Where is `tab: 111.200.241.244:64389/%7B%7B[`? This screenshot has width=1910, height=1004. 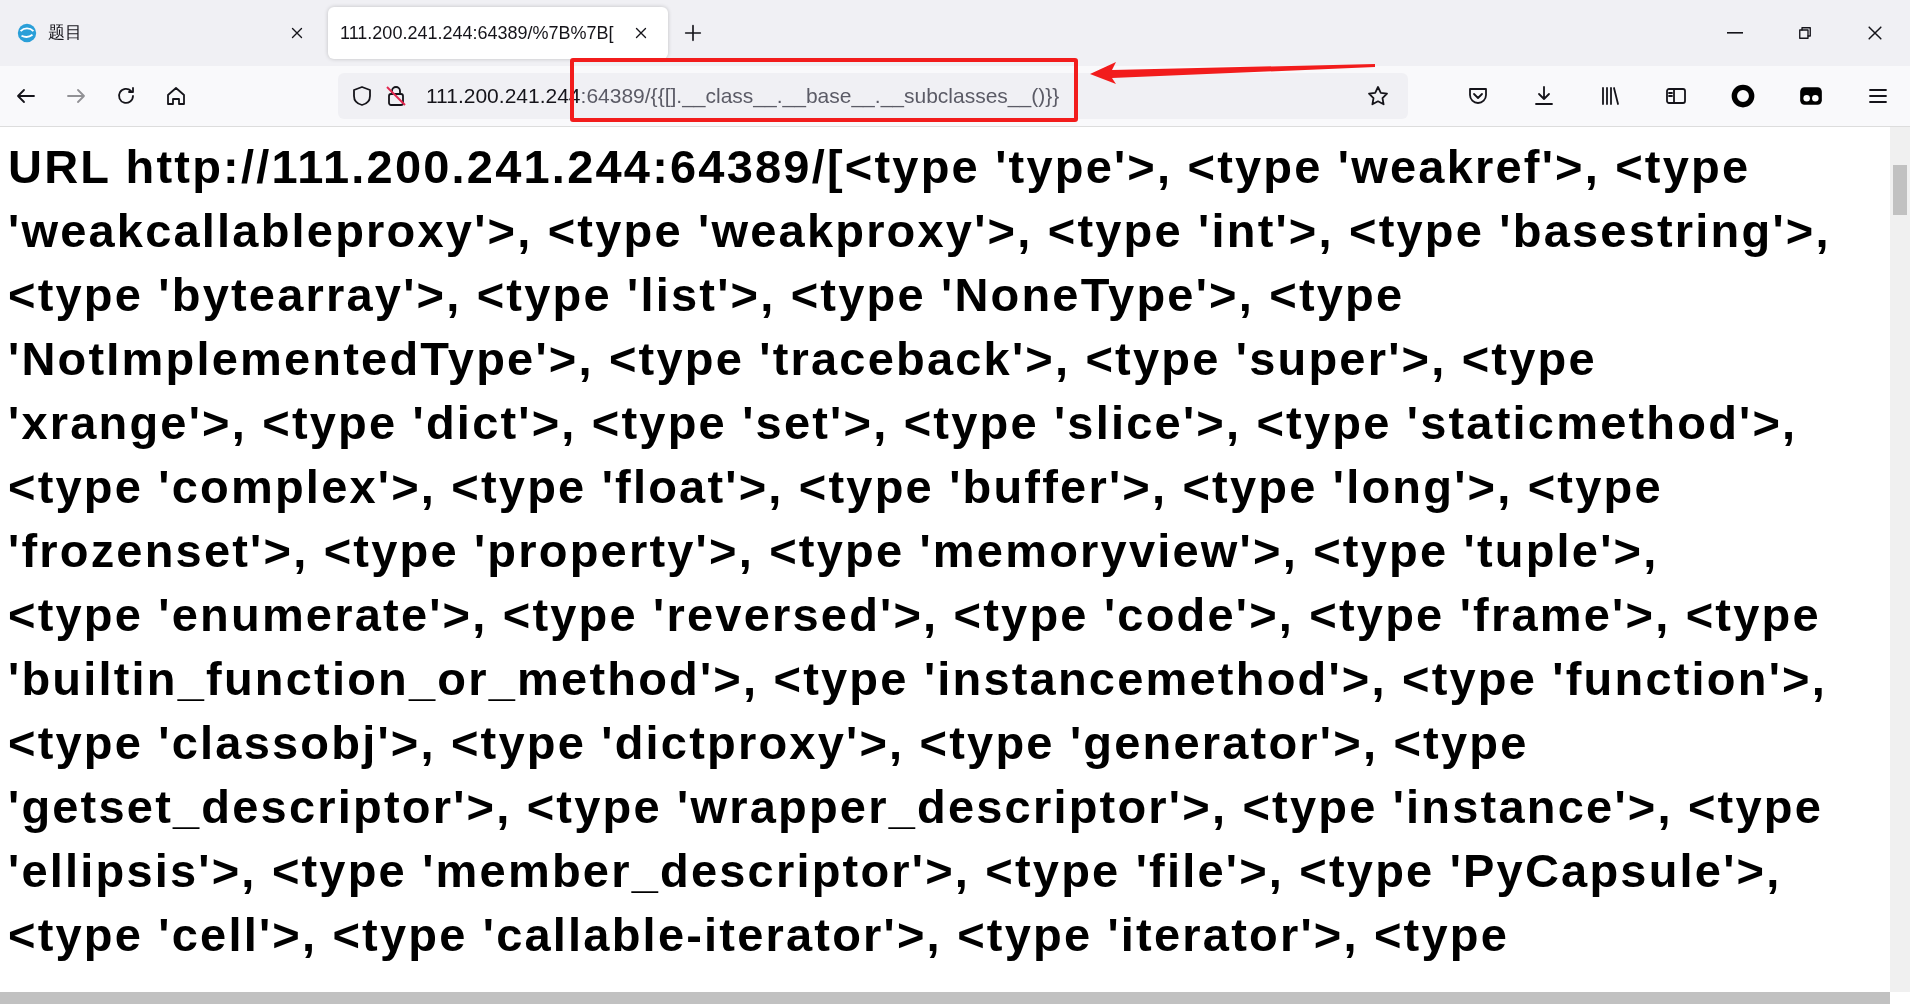
tab: 111.200.241.244:64389/%7B%7B[ is located at coordinates (498, 33).